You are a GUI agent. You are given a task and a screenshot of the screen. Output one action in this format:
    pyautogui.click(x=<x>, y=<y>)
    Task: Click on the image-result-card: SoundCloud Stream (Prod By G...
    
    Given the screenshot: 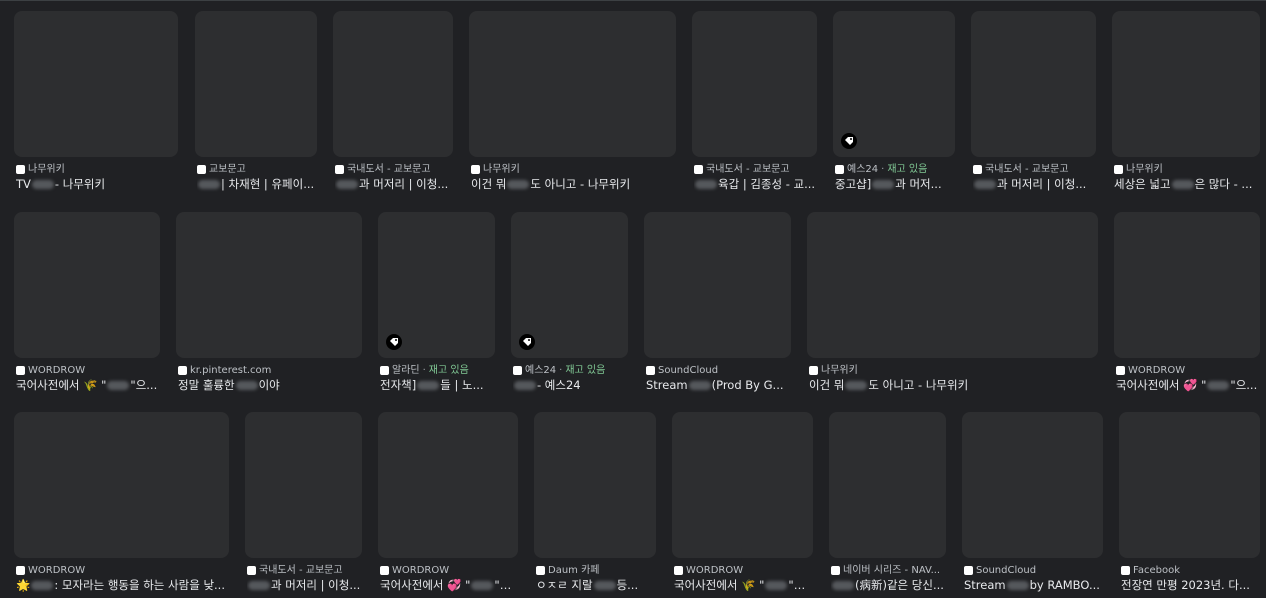 What is the action you would take?
    pyautogui.click(x=717, y=305)
    